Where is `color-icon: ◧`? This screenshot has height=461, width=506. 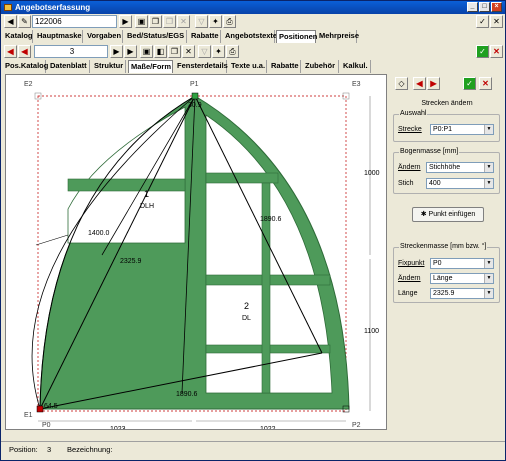 color-icon: ◧ is located at coordinates (160, 51).